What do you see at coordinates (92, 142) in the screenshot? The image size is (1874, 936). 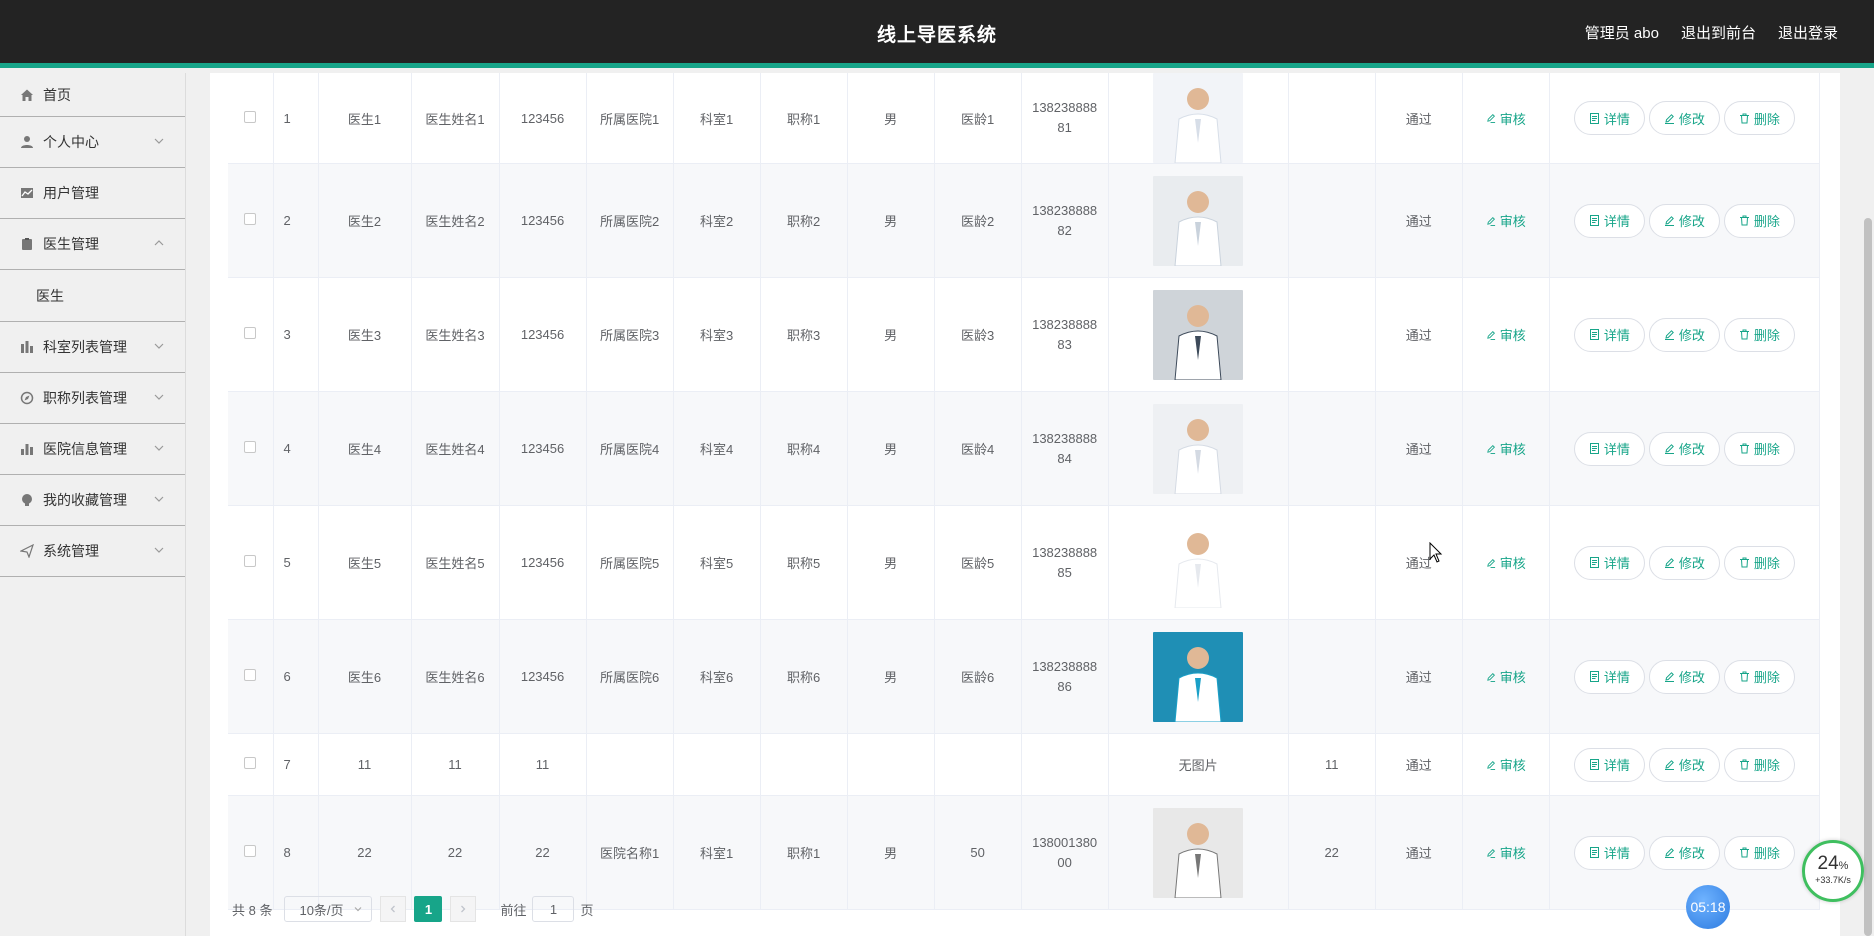 I see `sidebar-item-personal: 个人中心` at bounding box center [92, 142].